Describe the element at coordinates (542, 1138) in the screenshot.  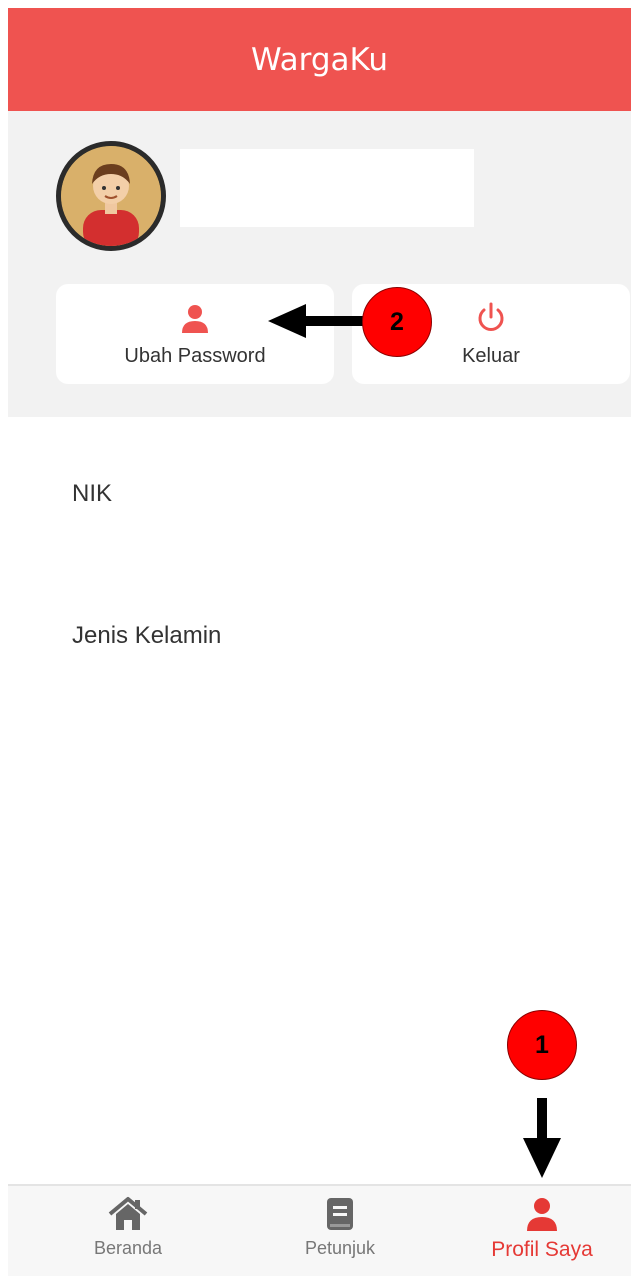
I see `arrow-down-icon` at that location.